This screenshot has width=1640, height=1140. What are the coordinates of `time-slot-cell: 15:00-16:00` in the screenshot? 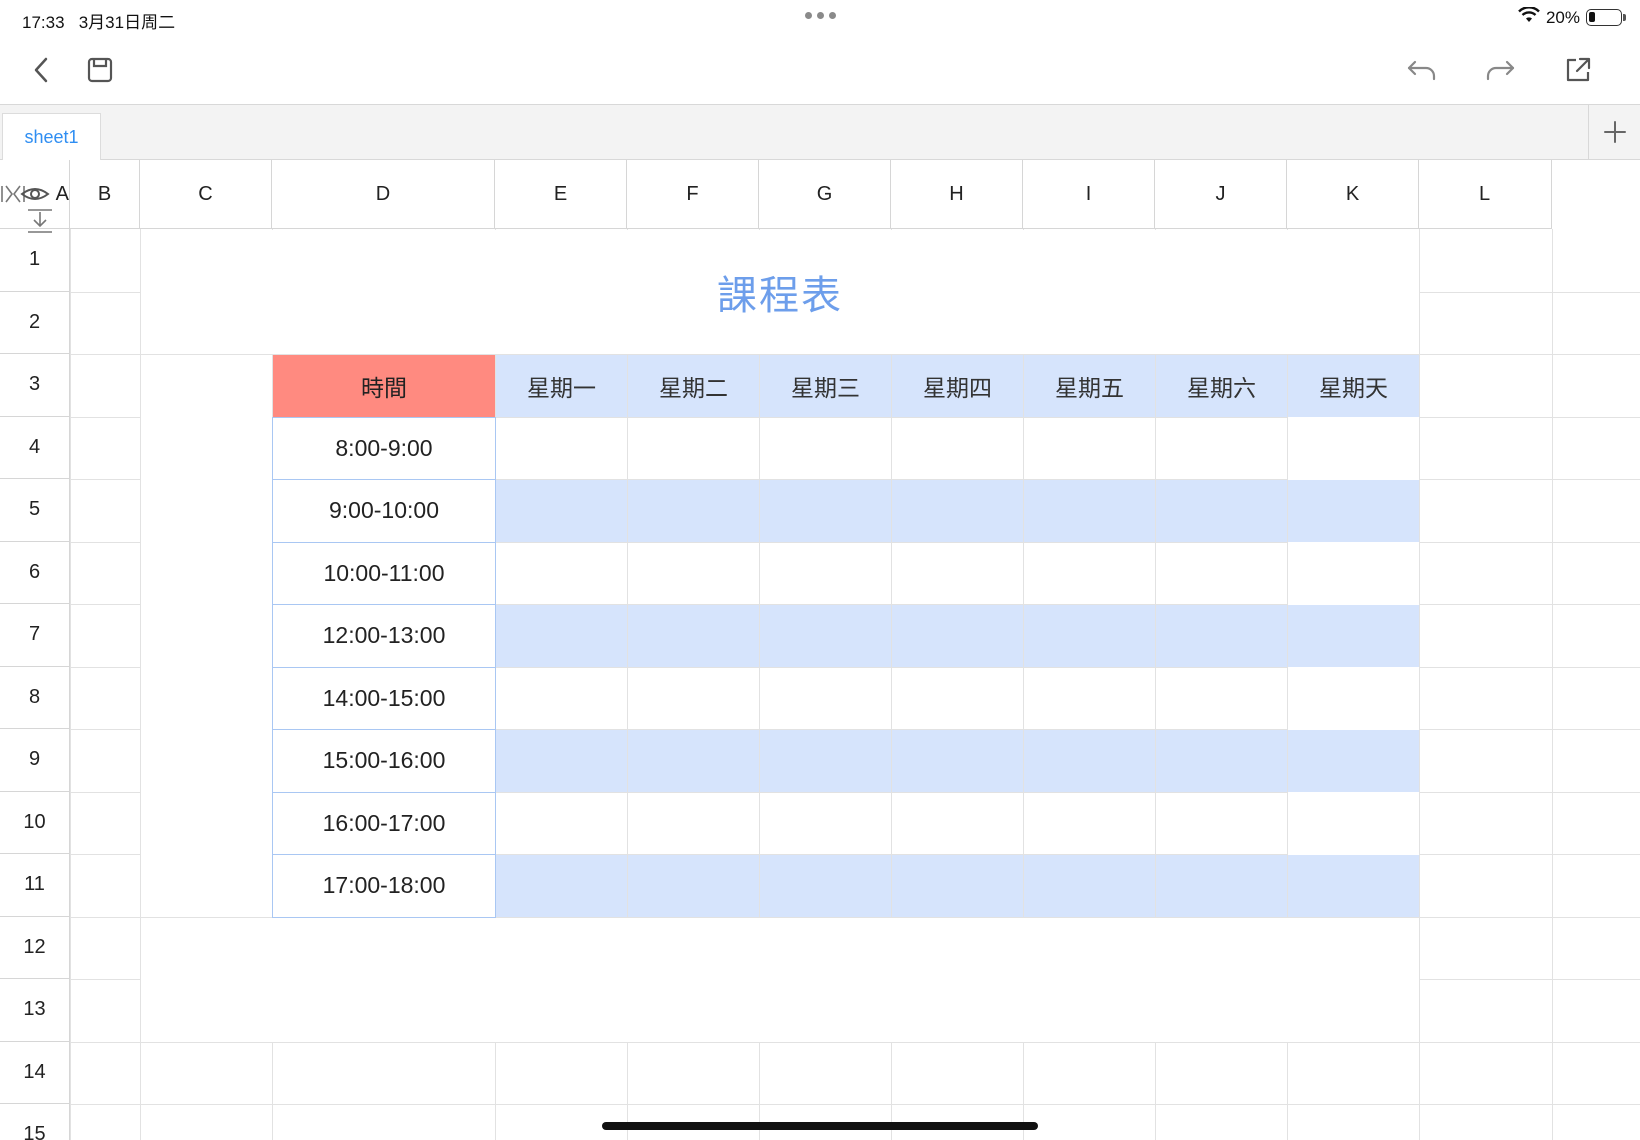 It's located at (384, 761).